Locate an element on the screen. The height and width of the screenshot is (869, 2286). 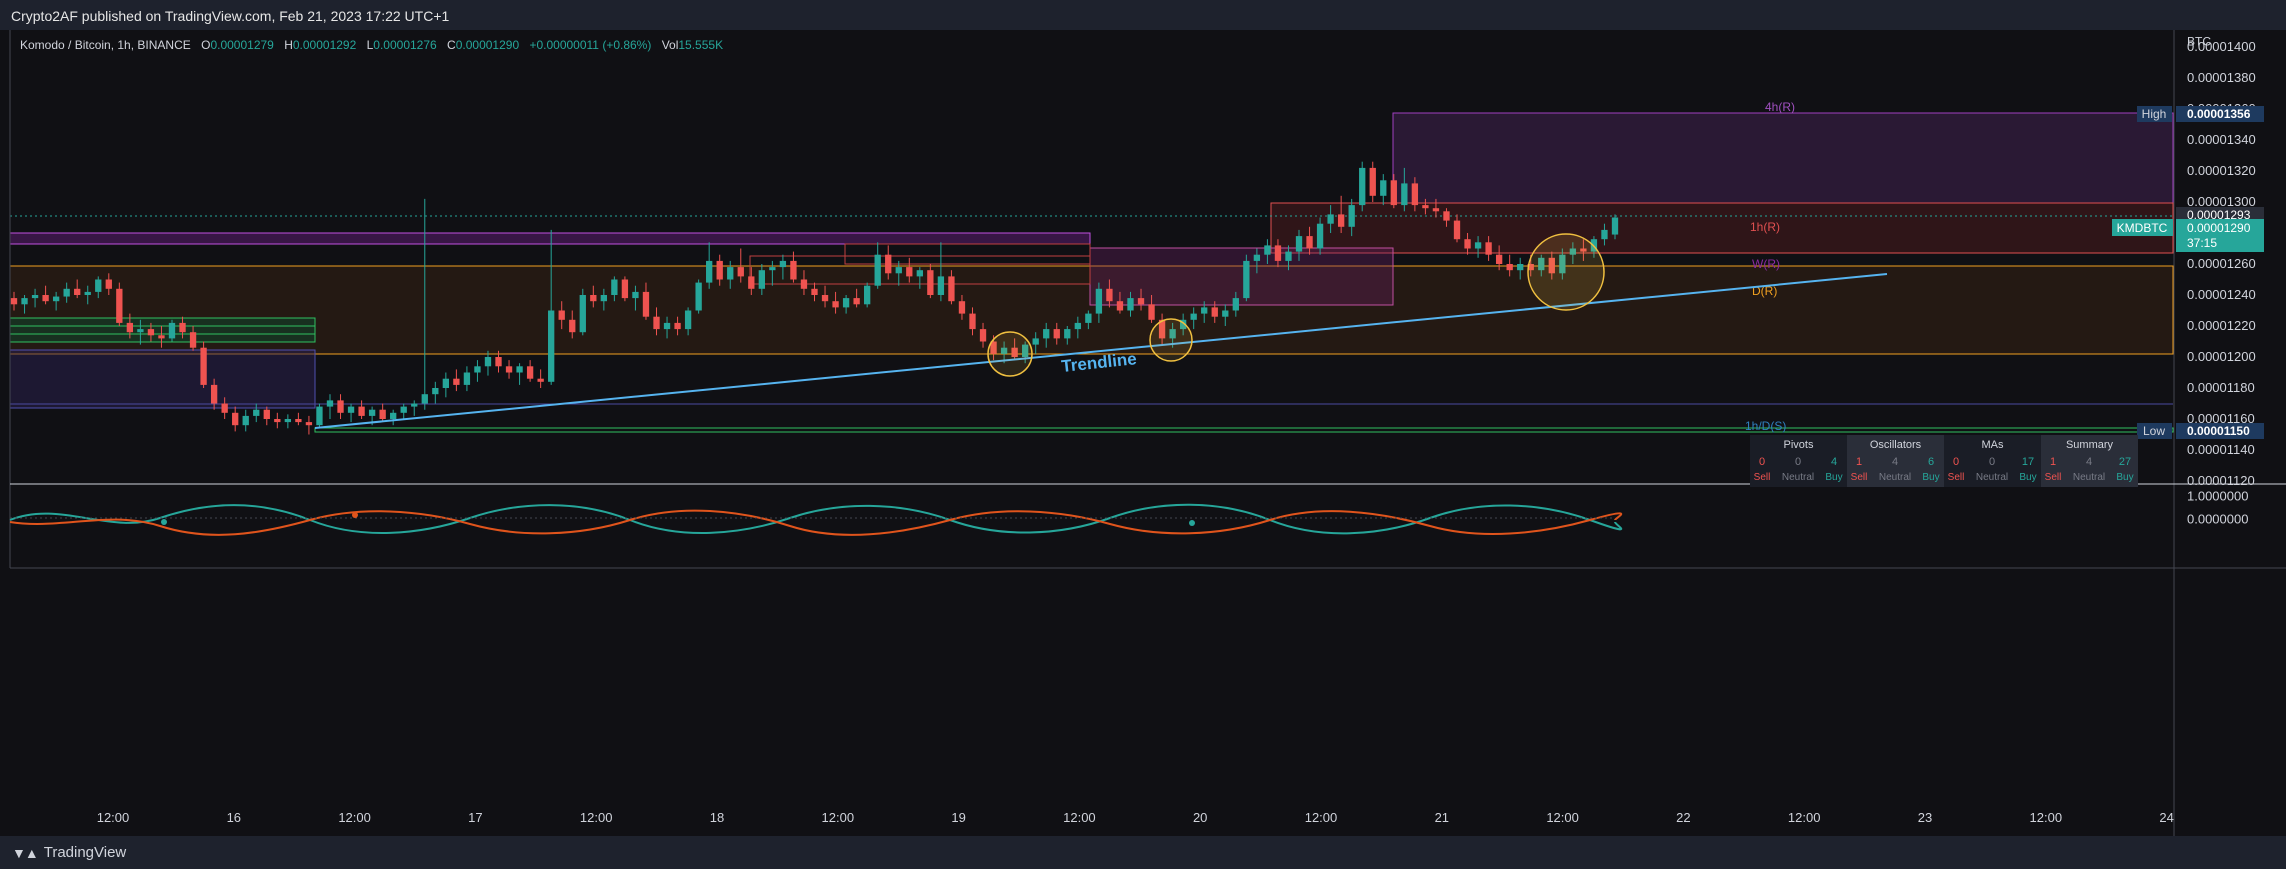
tech-table-count: 6 is located at coordinates (1931, 462).